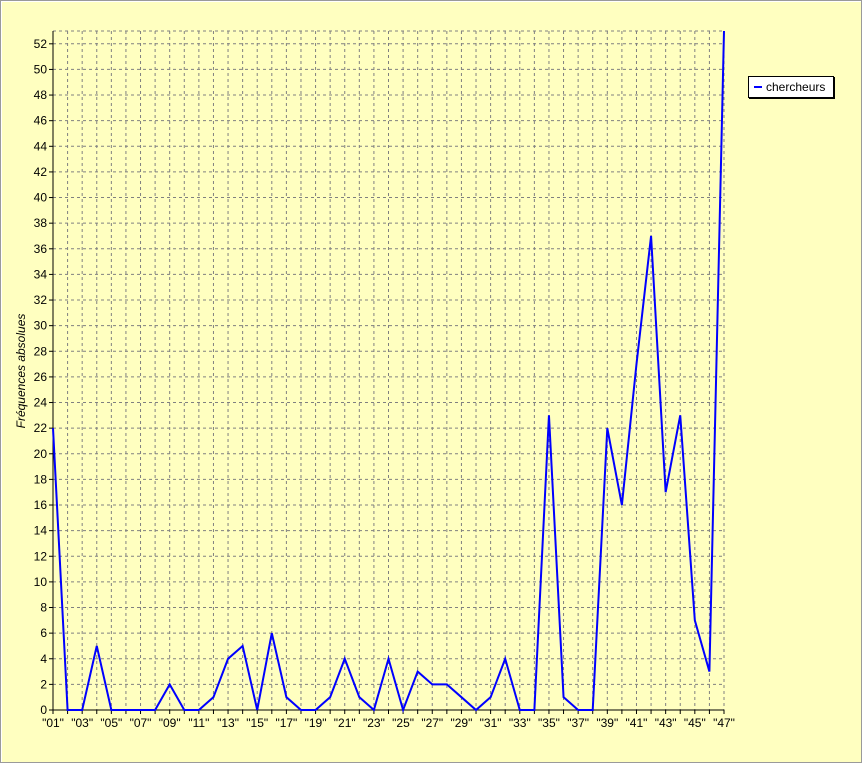 The image size is (862, 763). Describe the element at coordinates (41, 146) in the screenshot. I see `y-tick-label: 44` at that location.